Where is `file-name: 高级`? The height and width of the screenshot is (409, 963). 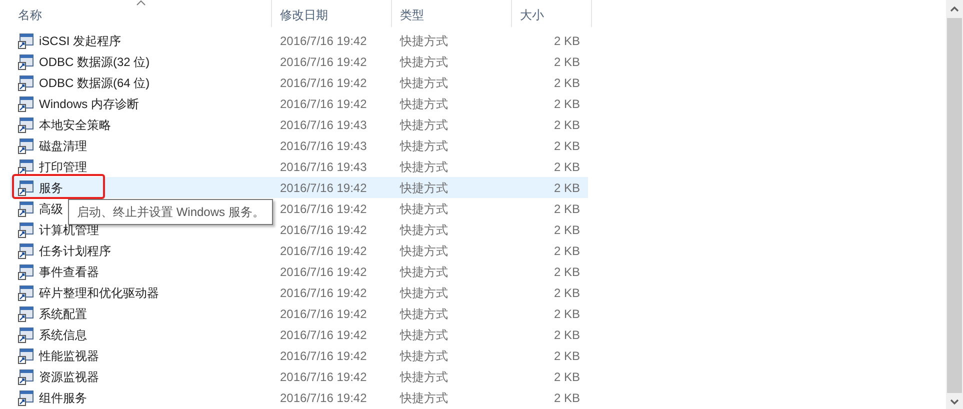 file-name: 高级 is located at coordinates (51, 209).